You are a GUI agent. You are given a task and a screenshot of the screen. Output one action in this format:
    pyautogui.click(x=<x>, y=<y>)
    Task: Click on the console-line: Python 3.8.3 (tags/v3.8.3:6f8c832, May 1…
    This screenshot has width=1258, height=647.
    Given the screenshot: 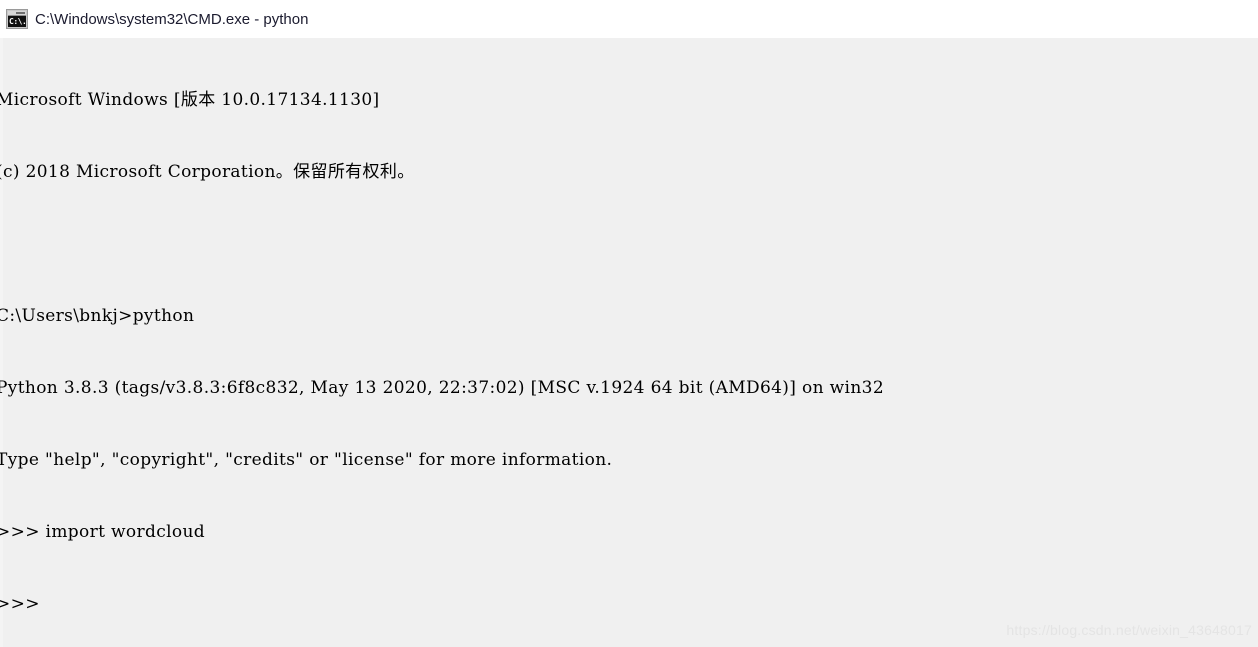 What is the action you would take?
    pyautogui.click(x=442, y=388)
    